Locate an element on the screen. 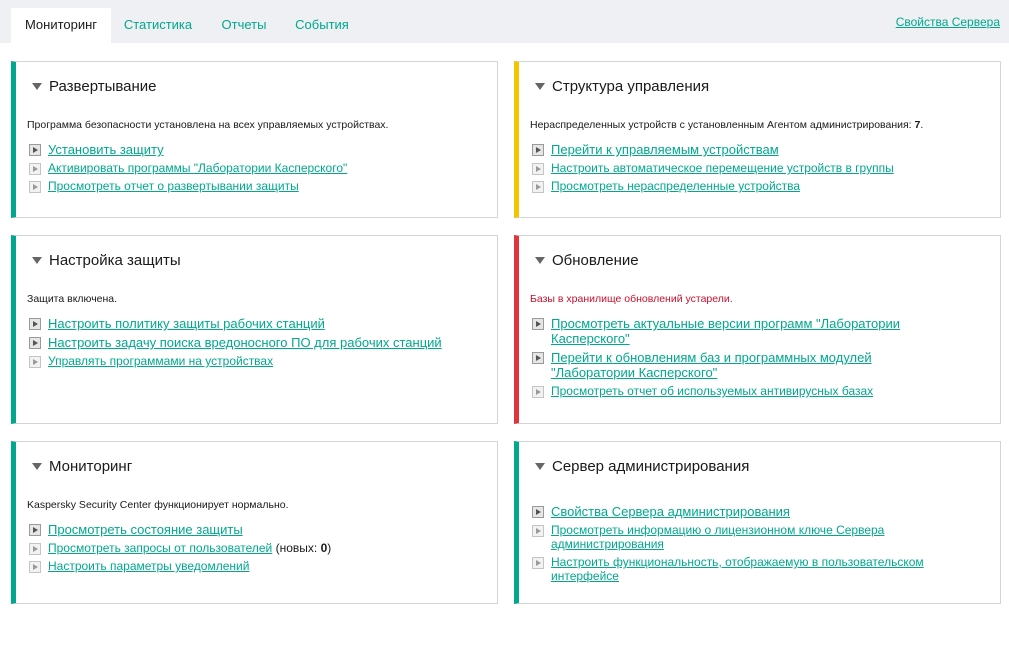  deployment-header: Развертывание is located at coordinates (94, 86).